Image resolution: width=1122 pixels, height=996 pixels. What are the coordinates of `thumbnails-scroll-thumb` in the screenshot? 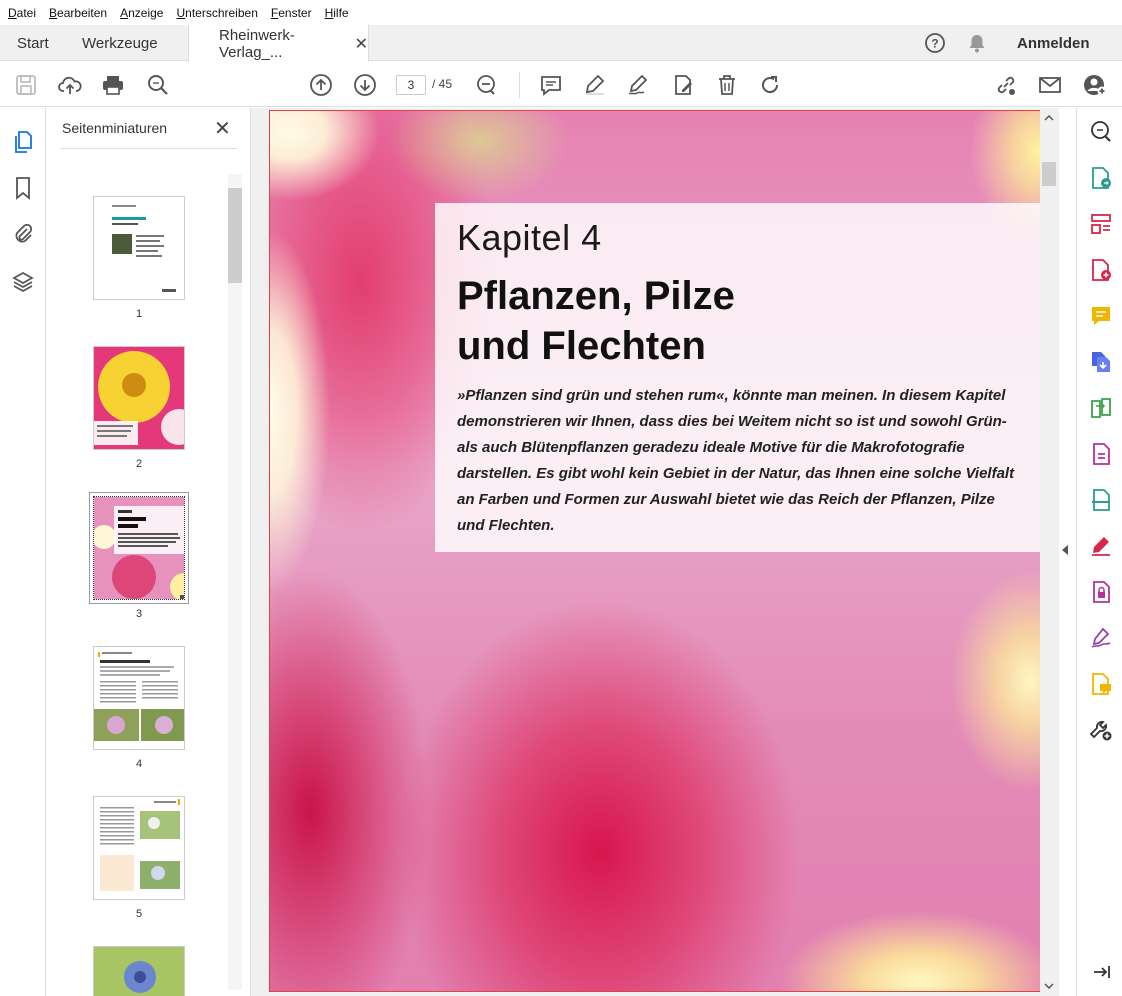 It's located at (235, 235).